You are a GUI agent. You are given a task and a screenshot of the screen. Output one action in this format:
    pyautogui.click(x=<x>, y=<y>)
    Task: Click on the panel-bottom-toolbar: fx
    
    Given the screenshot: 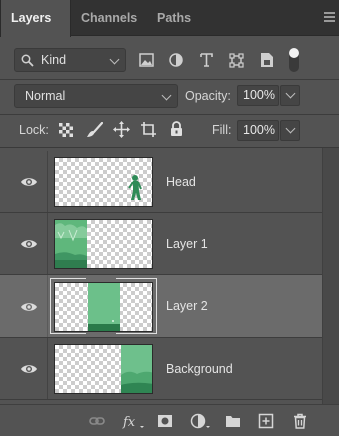 What is the action you would take?
    pyautogui.click(x=169, y=420)
    